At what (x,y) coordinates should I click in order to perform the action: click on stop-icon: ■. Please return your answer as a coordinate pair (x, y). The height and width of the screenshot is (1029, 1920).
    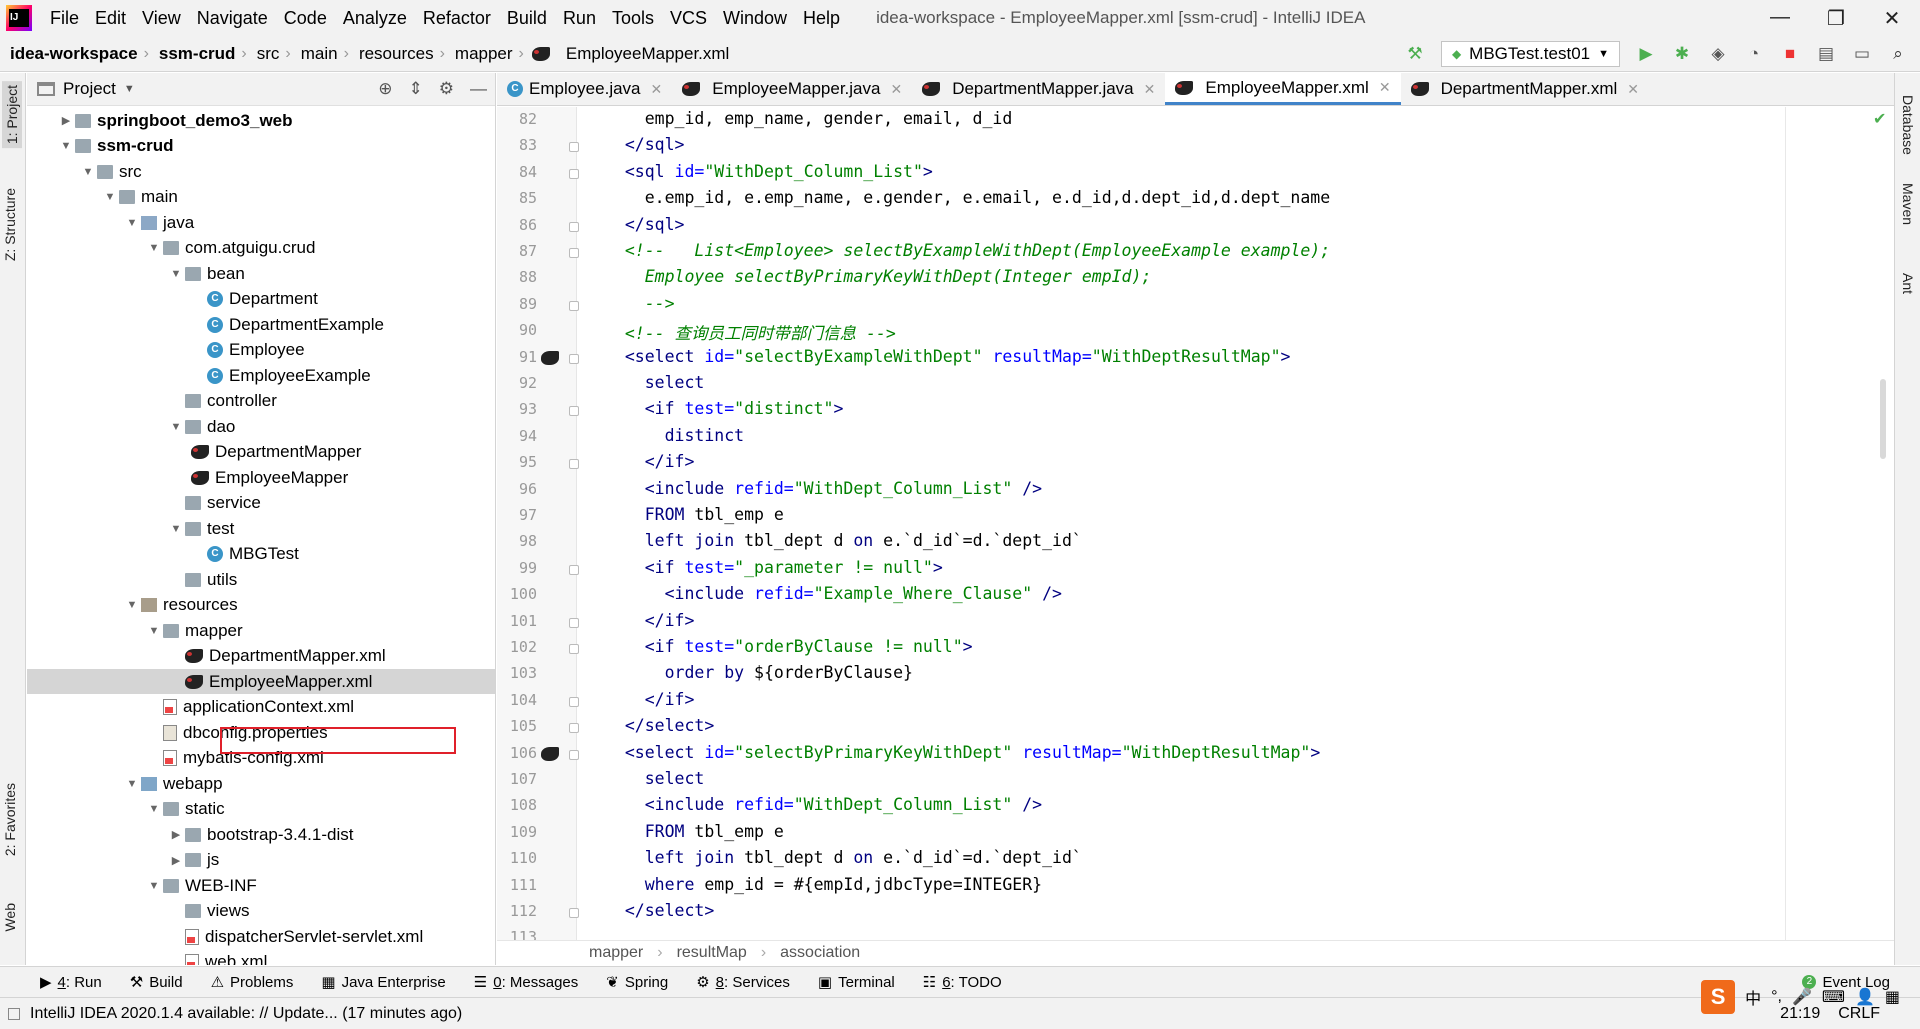
    Looking at the image, I should click on (1790, 54).